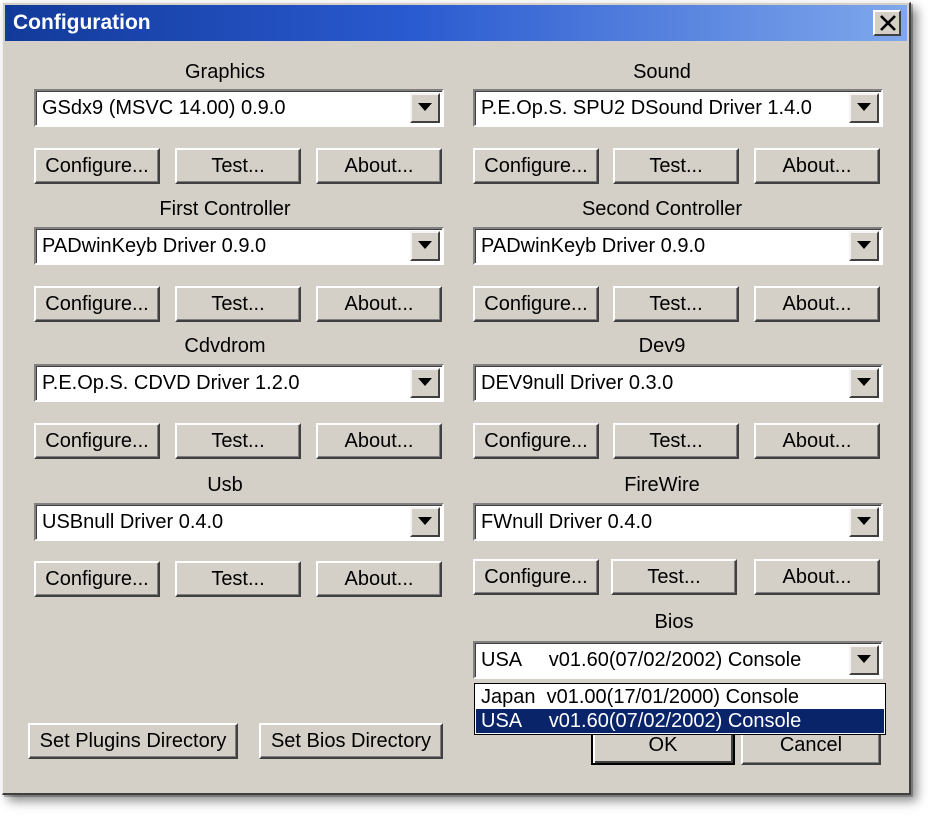 The image size is (936, 822). What do you see at coordinates (678, 383) in the screenshot?
I see `dev9-select: DEV9null Driver 0.3.0` at bounding box center [678, 383].